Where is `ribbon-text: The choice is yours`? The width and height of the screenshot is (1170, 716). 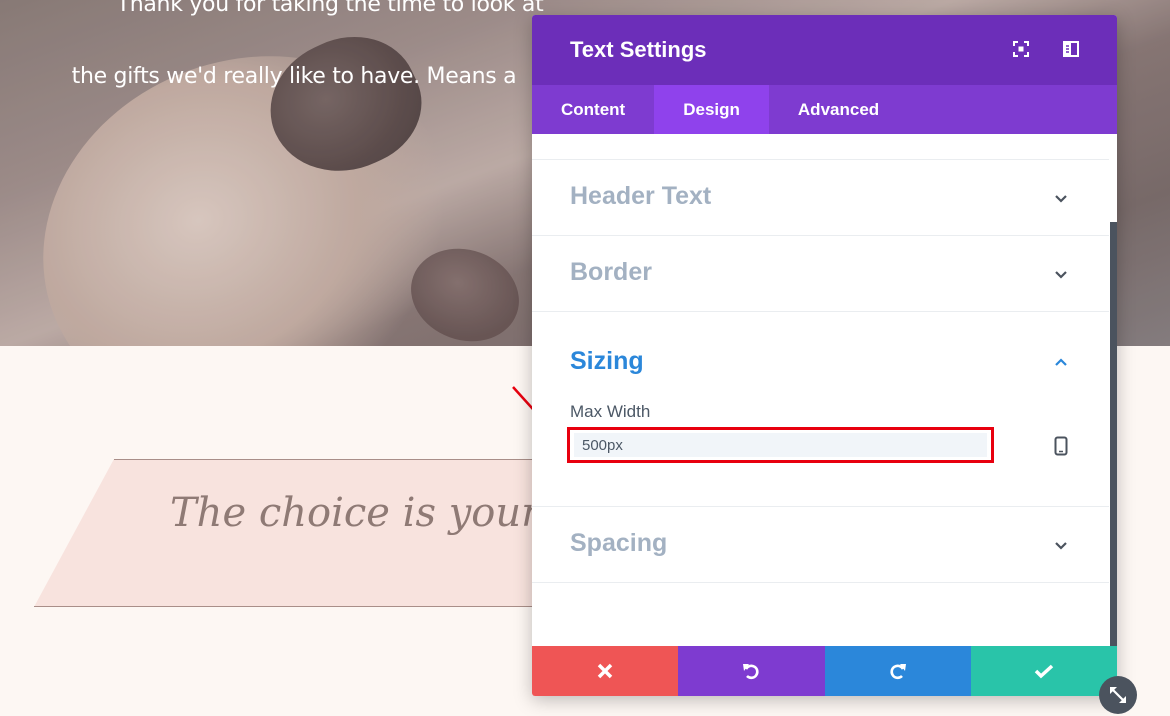 ribbon-text: The choice is yours is located at coordinates (365, 513).